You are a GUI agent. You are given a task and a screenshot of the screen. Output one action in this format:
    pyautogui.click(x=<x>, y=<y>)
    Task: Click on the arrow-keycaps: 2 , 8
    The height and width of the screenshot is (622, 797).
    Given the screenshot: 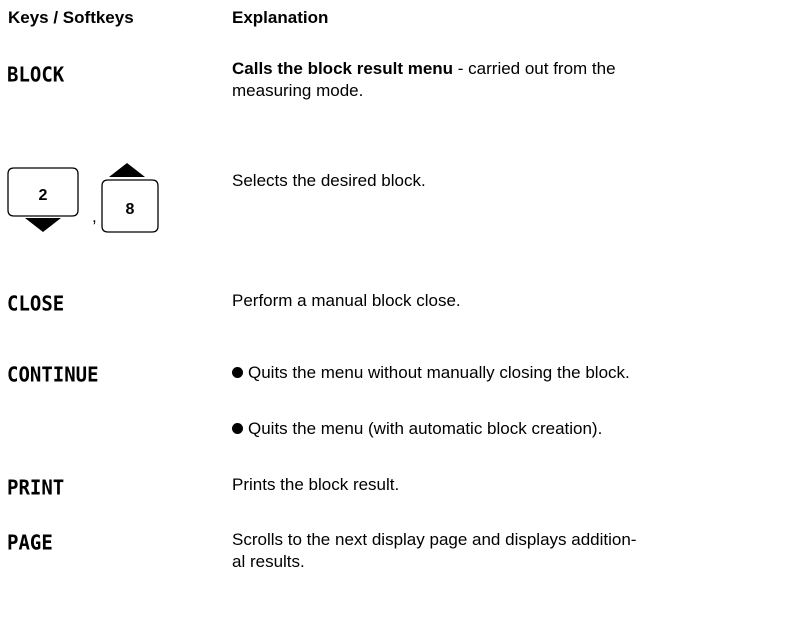 What is the action you would take?
    pyautogui.click(x=83, y=198)
    